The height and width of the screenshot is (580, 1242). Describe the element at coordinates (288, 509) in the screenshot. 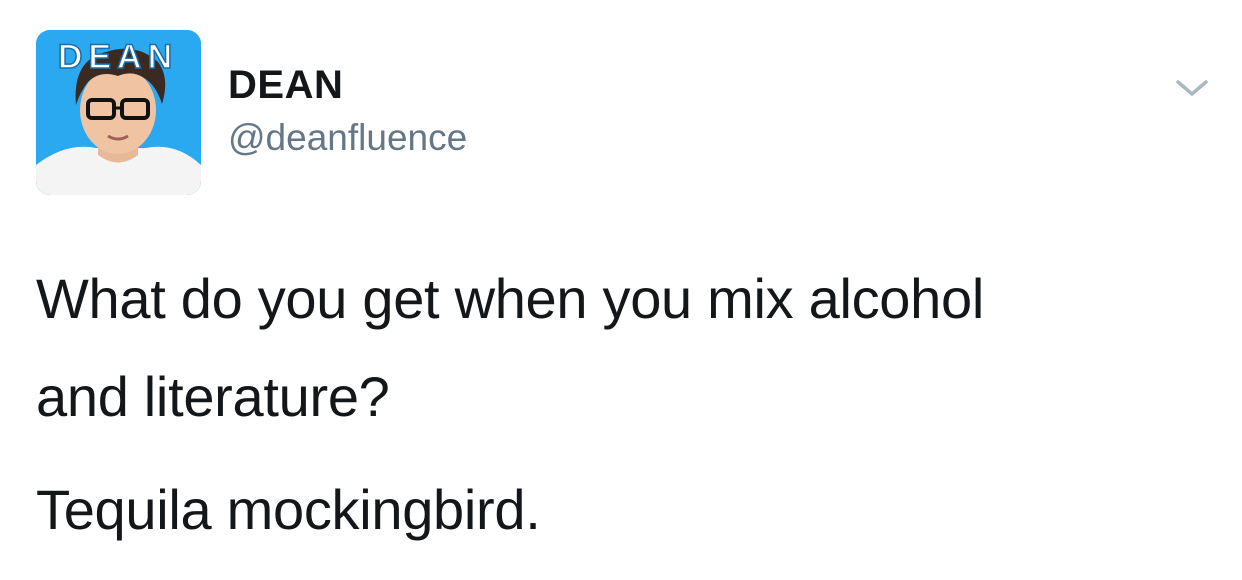

I see `tweet-text-line: Tequila mockingbird.` at that location.